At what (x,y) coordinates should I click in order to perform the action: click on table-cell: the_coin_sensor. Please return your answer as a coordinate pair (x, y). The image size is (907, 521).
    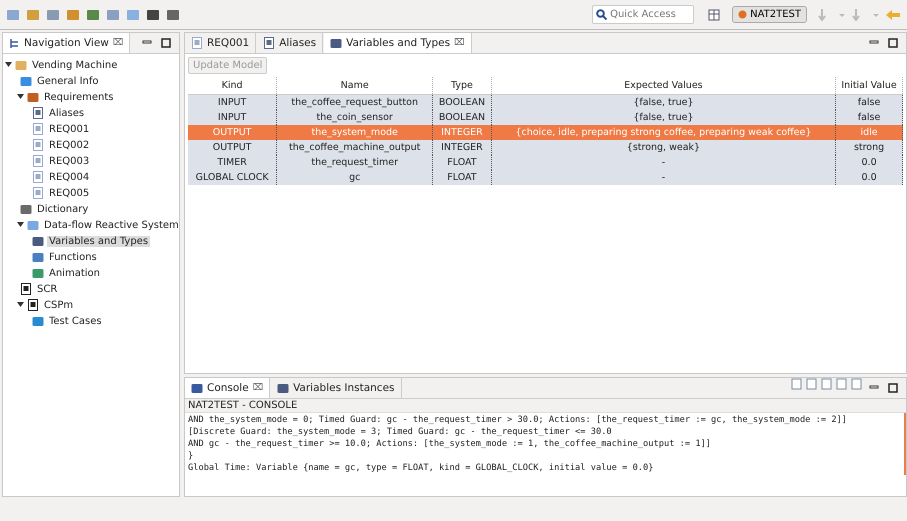
    Looking at the image, I should click on (354, 117).